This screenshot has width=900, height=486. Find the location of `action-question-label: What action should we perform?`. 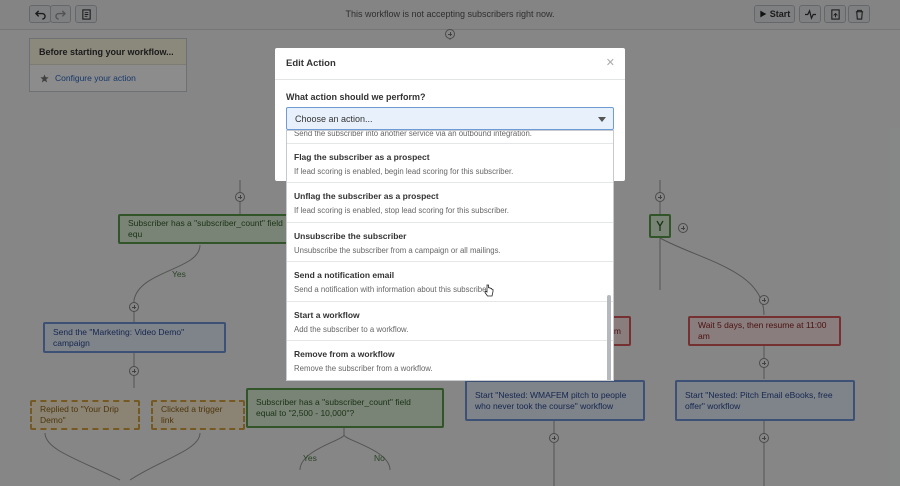

action-question-label: What action should we perform? is located at coordinates (356, 97).